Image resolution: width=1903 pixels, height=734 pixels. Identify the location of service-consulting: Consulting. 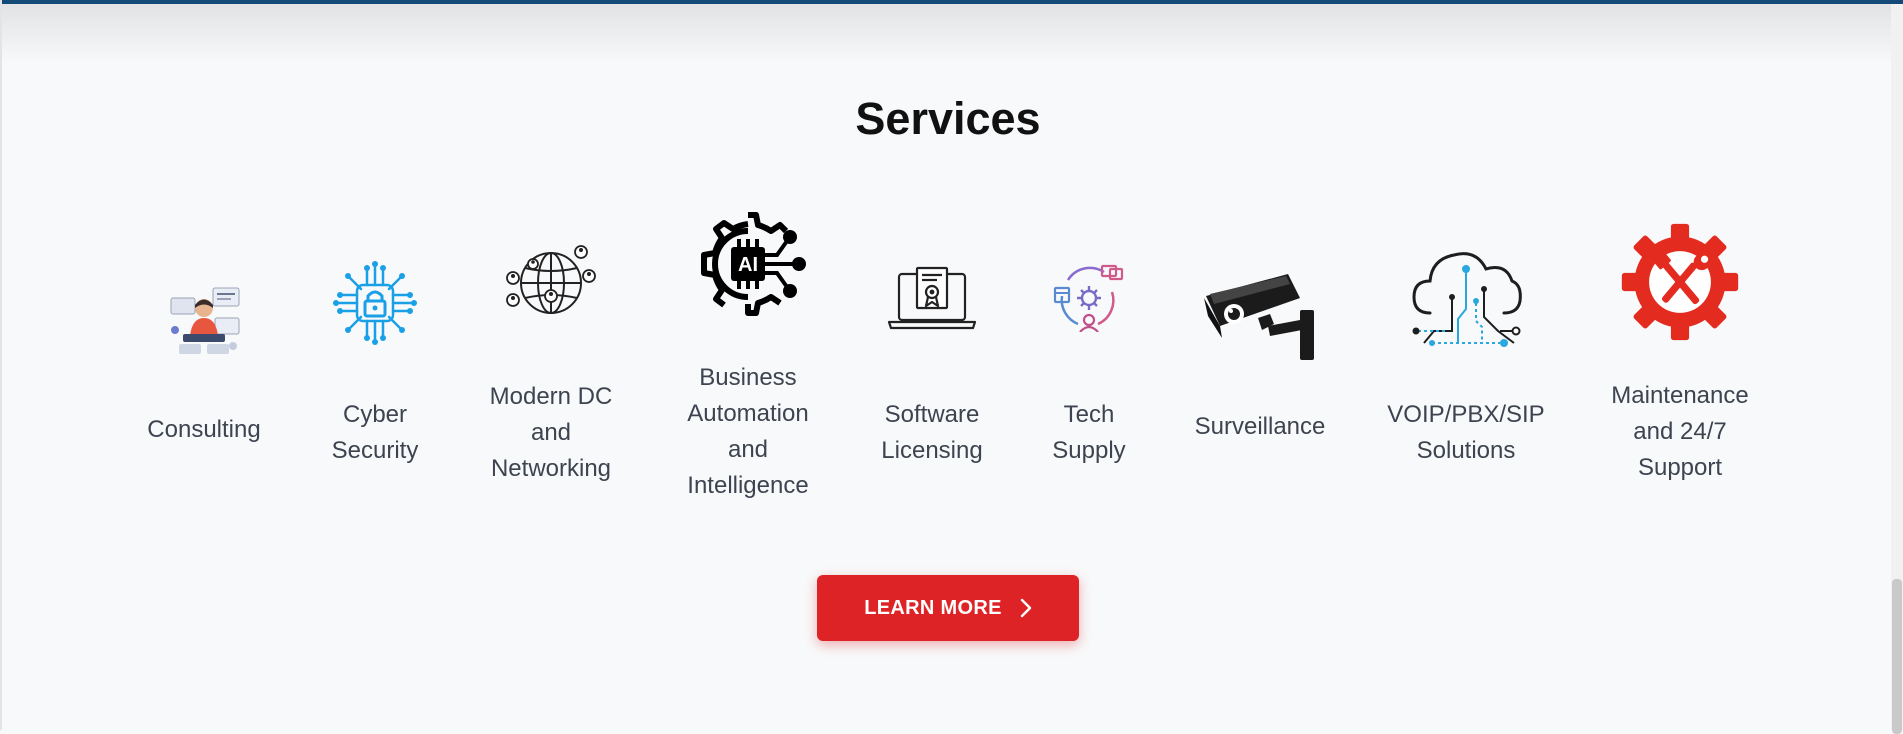
(204, 354).